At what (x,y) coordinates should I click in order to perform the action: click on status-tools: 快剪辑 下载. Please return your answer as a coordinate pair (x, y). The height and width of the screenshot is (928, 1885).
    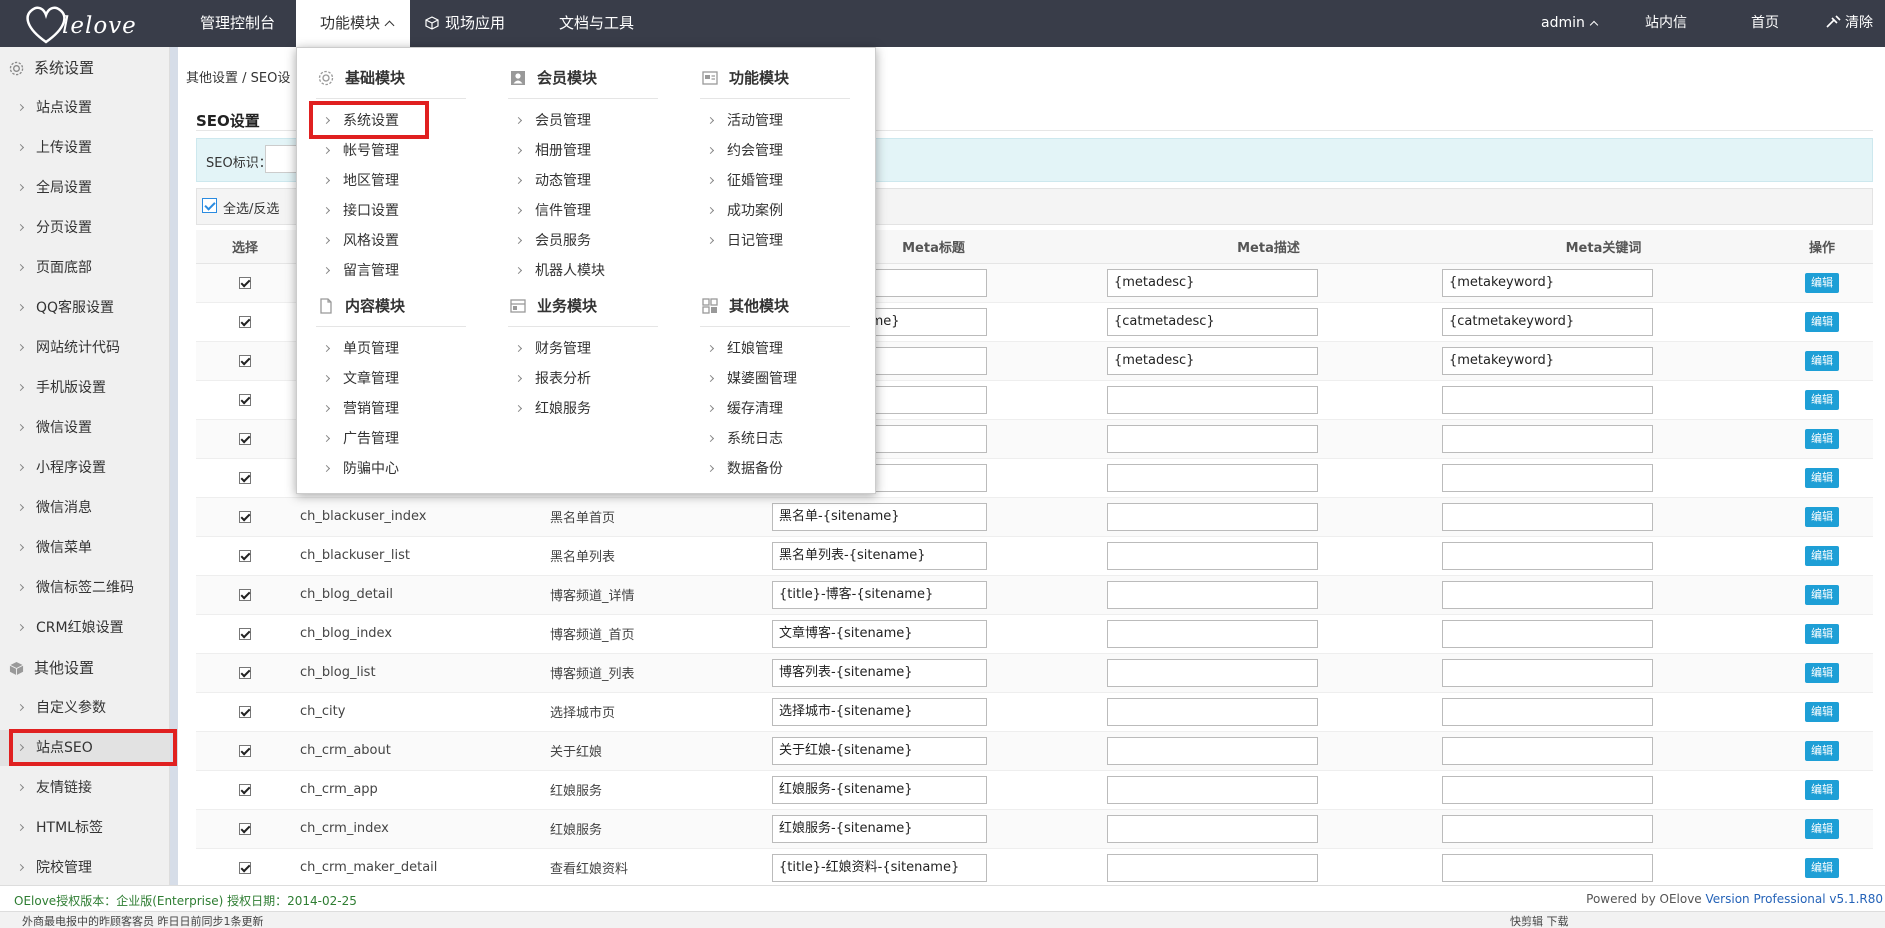
    Looking at the image, I should click on (1539, 920).